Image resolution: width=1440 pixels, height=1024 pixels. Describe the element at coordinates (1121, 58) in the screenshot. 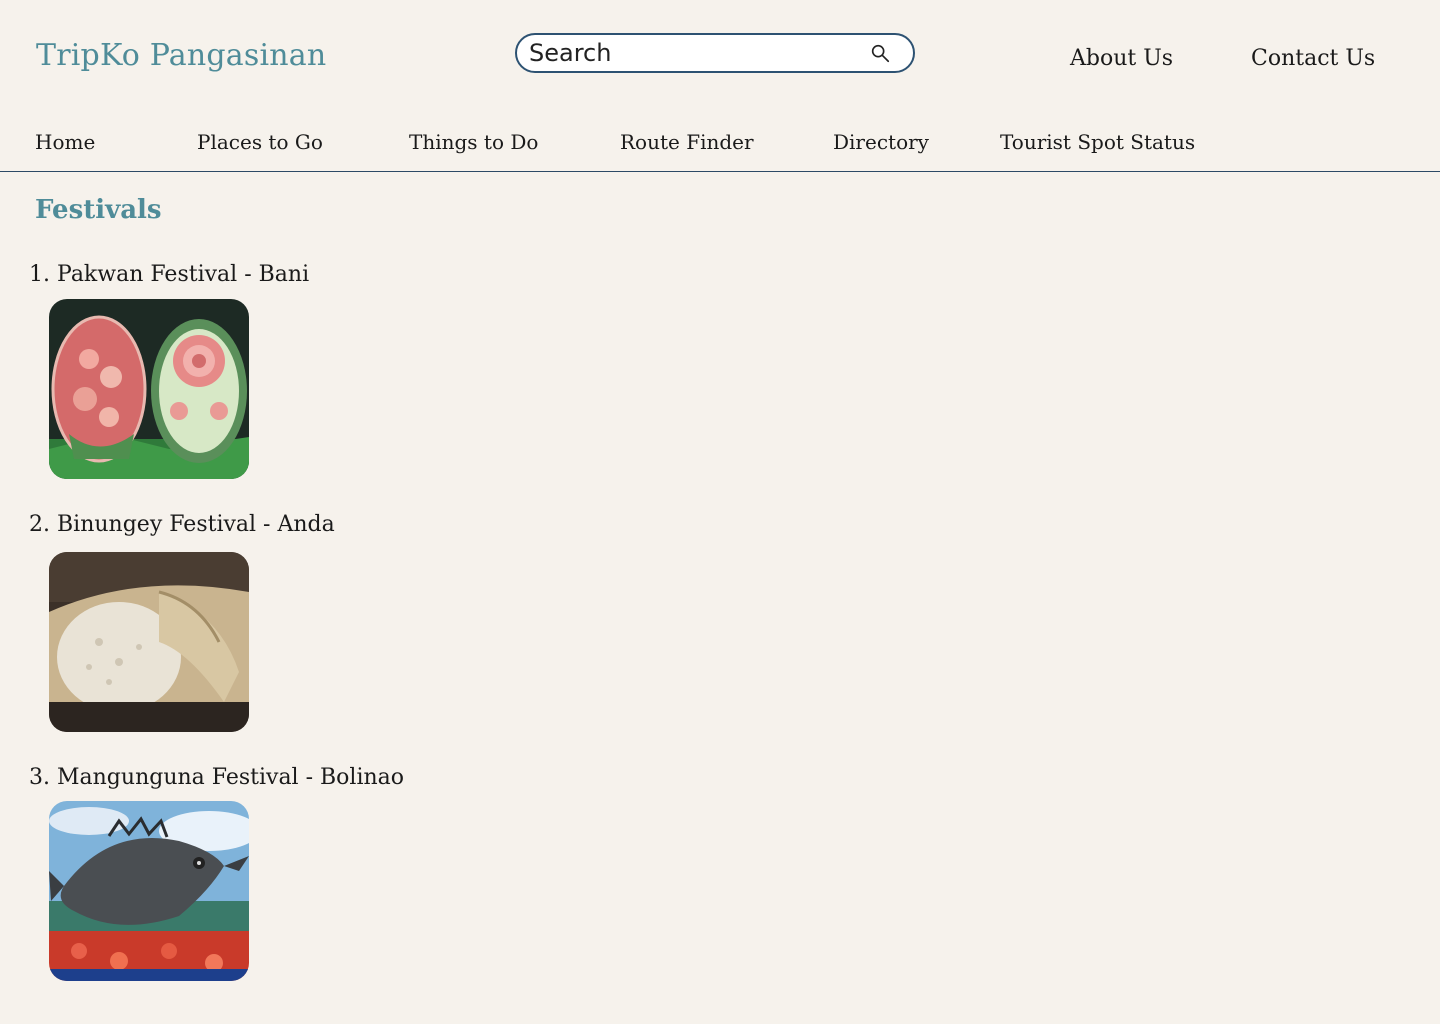

I see `about-us-link: About Us` at that location.